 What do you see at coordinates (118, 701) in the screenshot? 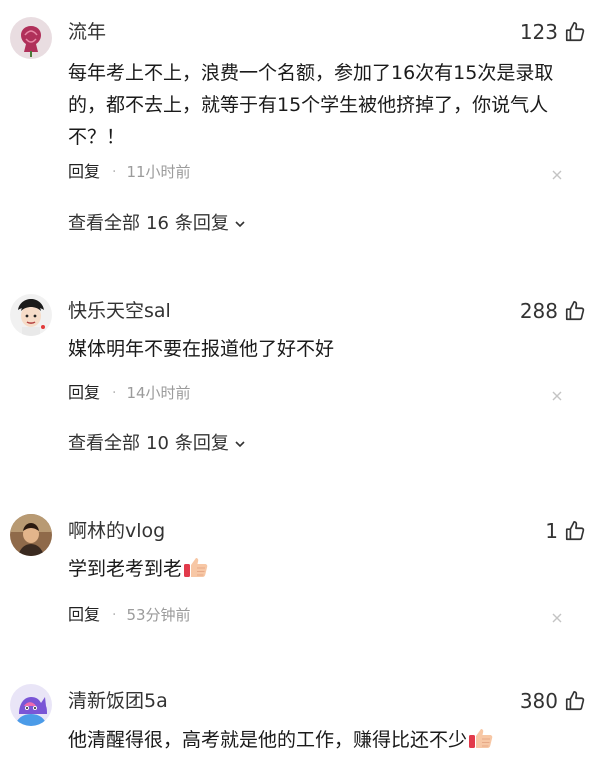
I see `username: 清新饭团5a` at bounding box center [118, 701].